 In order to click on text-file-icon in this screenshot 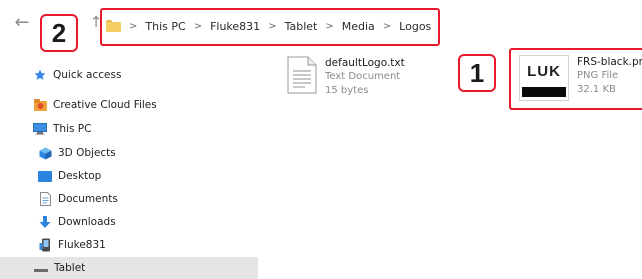, I will do `click(302, 75)`.